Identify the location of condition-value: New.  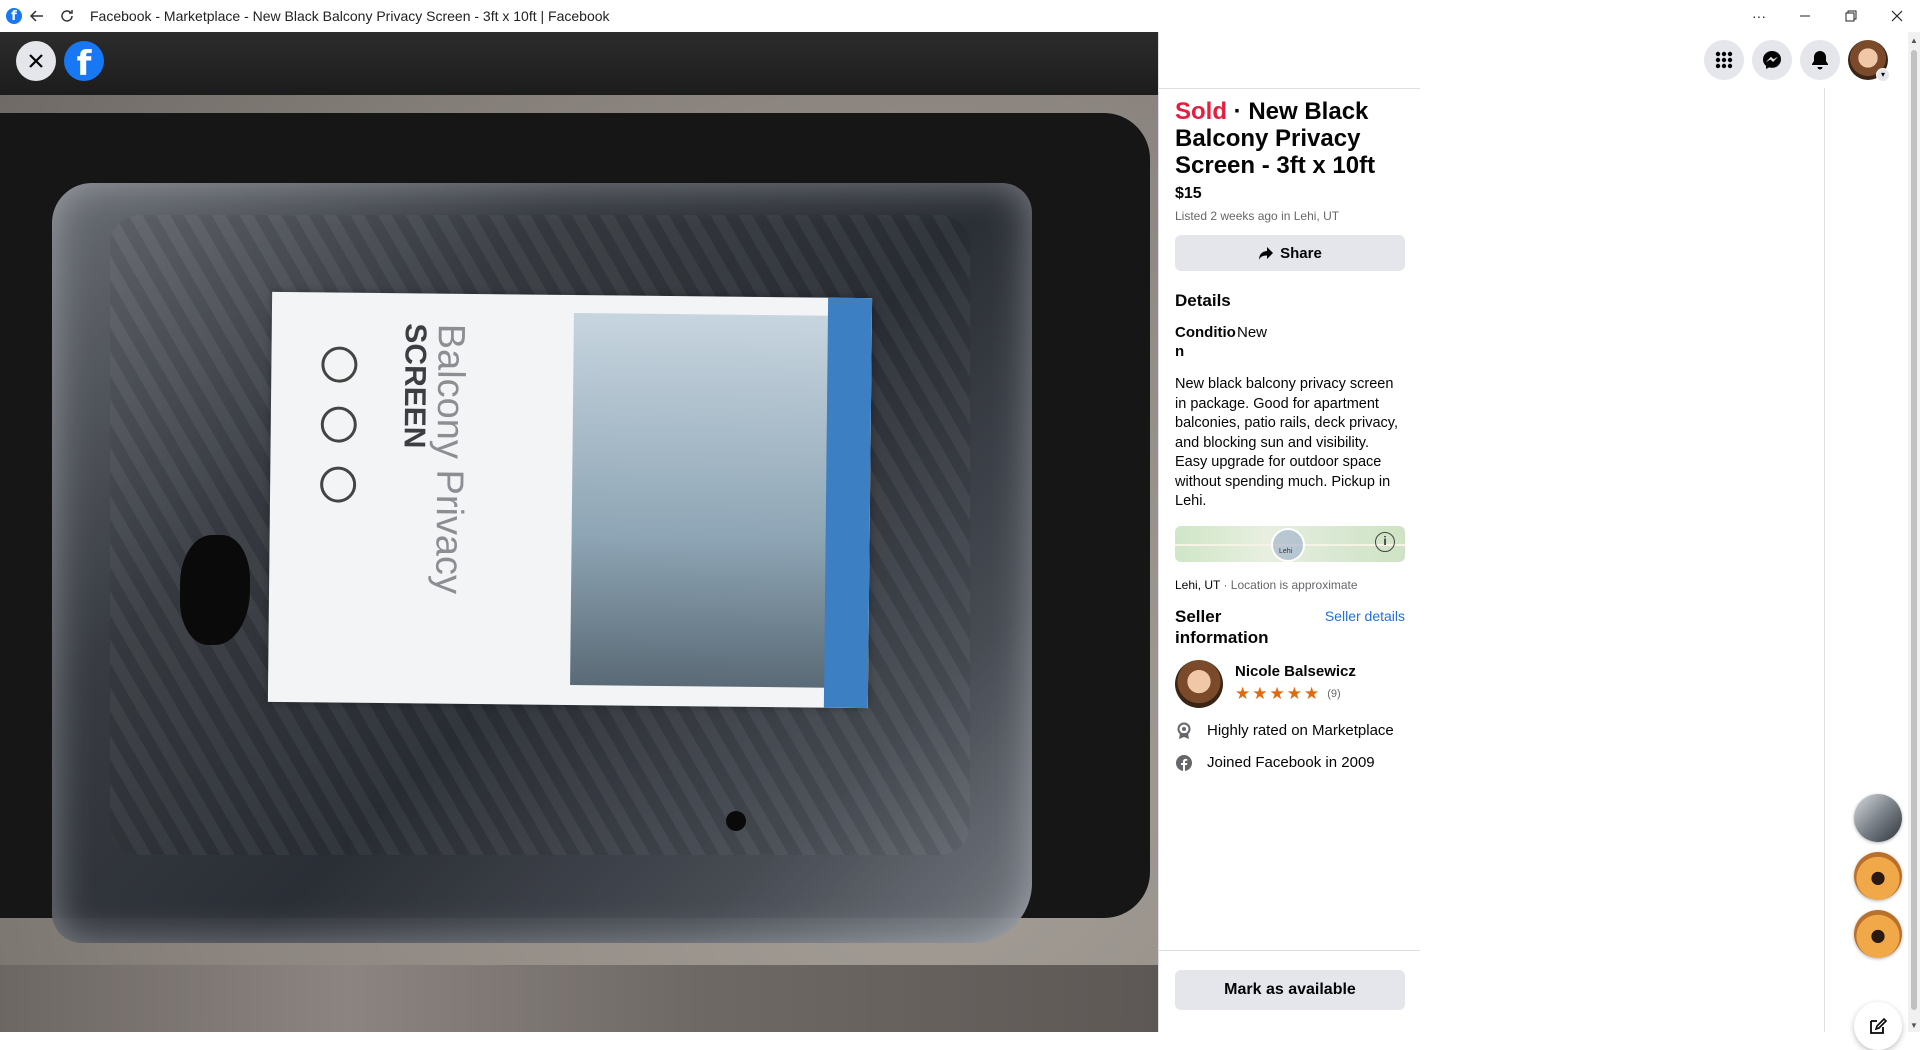
(1252, 332).